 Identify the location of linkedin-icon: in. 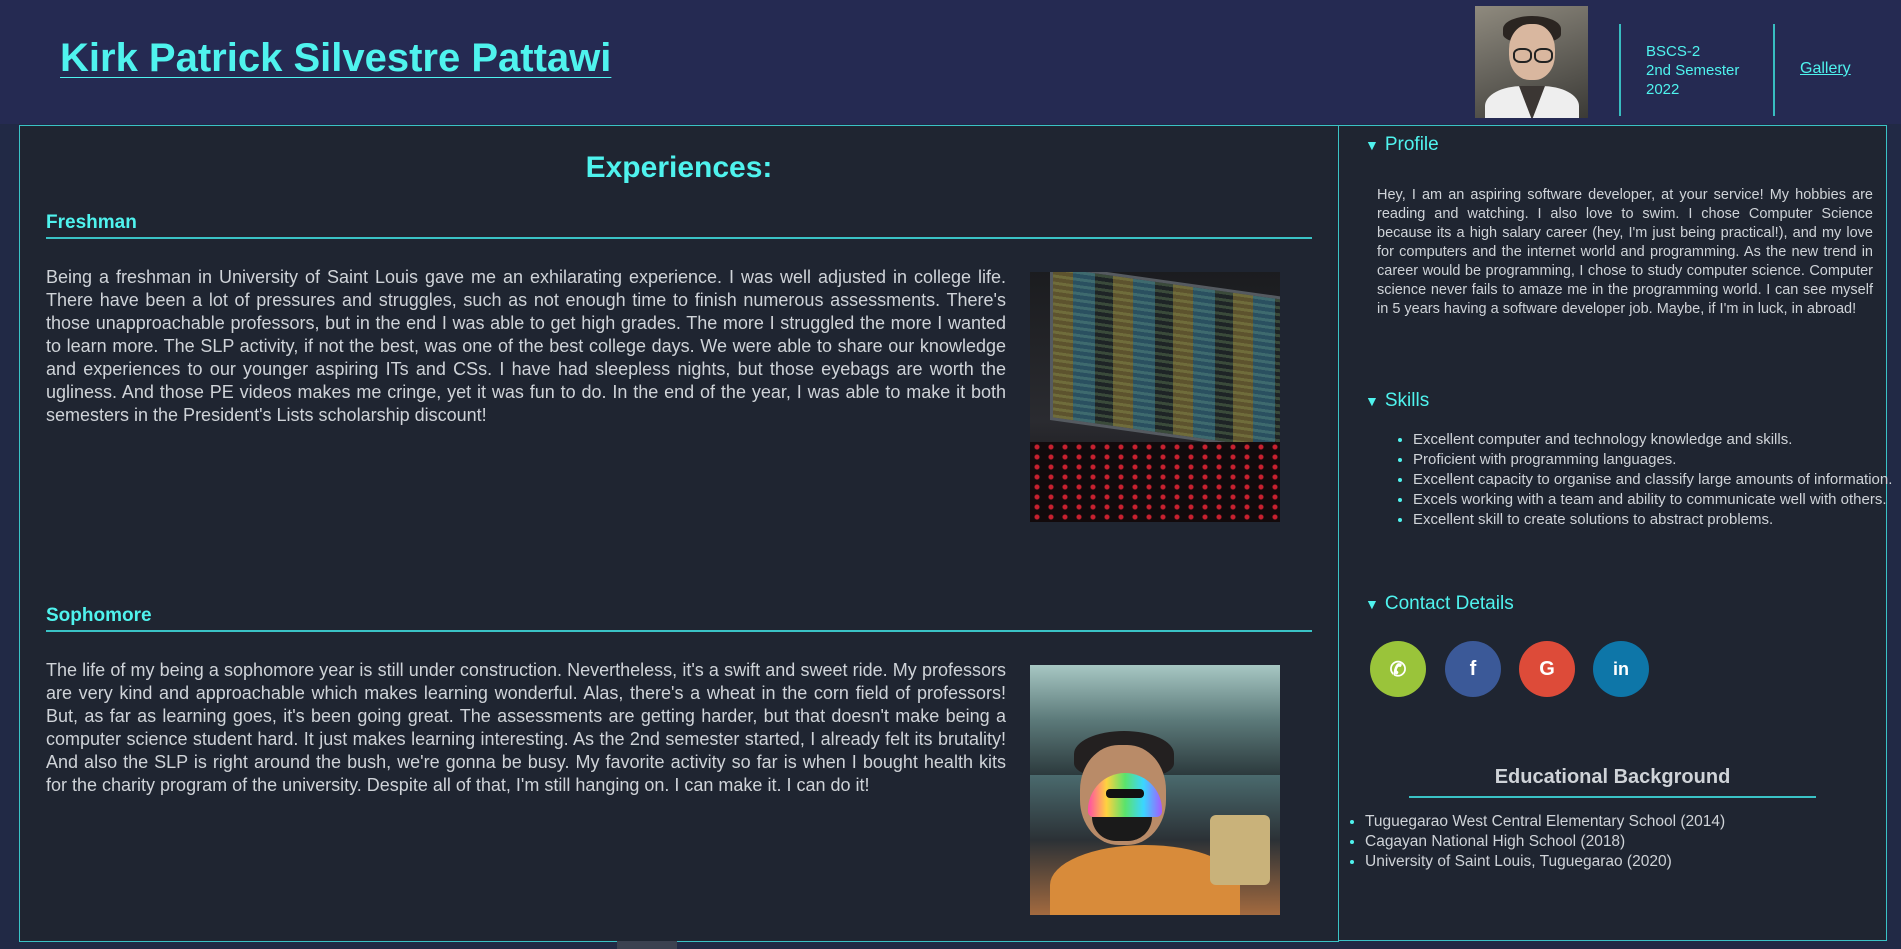
(1621, 669).